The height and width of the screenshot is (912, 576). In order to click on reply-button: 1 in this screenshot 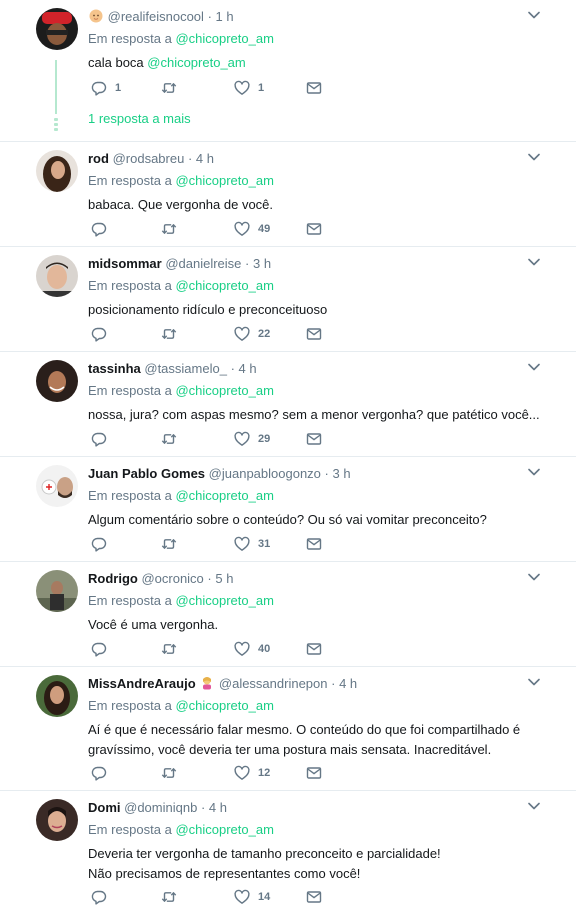, I will do `click(106, 88)`.